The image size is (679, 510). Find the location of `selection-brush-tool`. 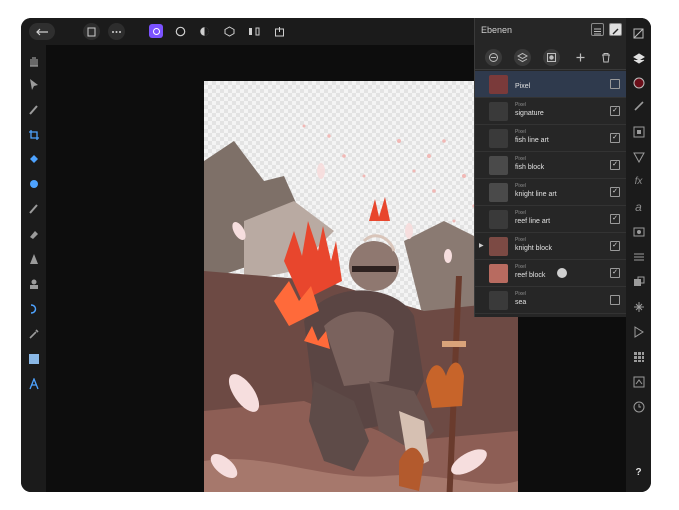

selection-brush-tool is located at coordinates (33, 183).